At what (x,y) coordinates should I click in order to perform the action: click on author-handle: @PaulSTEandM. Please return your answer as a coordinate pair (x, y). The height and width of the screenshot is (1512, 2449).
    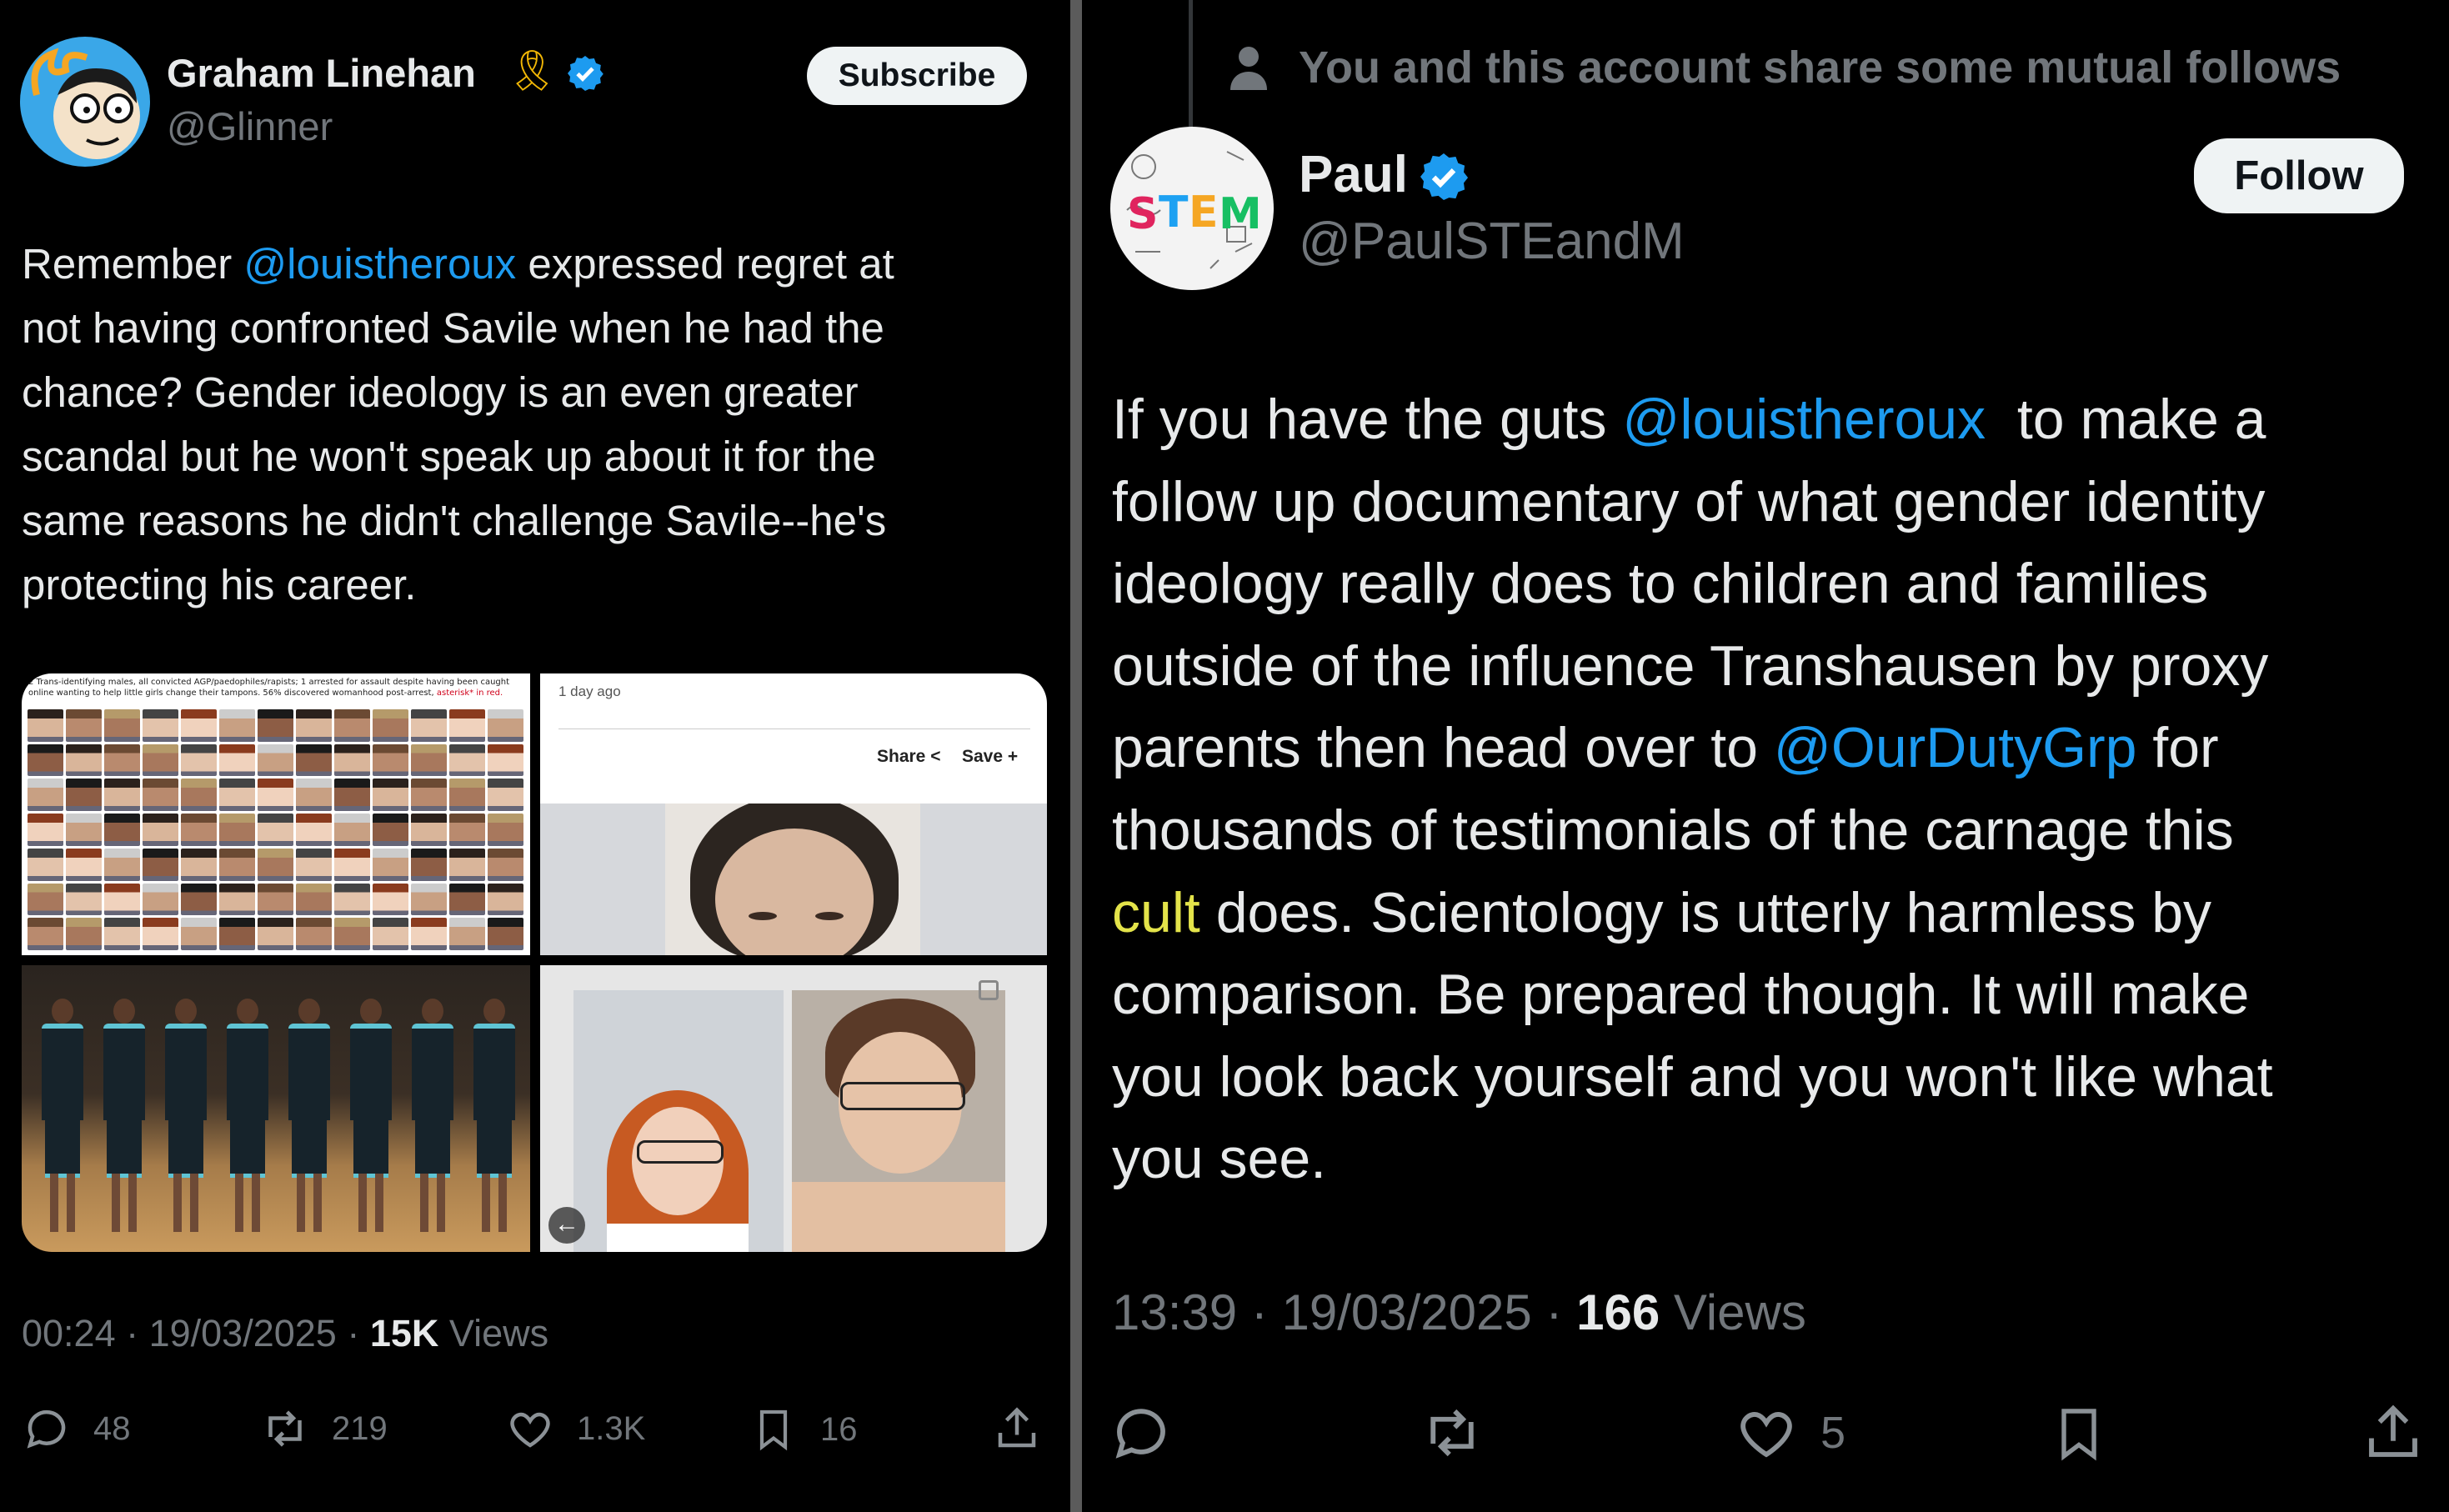
    Looking at the image, I should click on (1492, 242).